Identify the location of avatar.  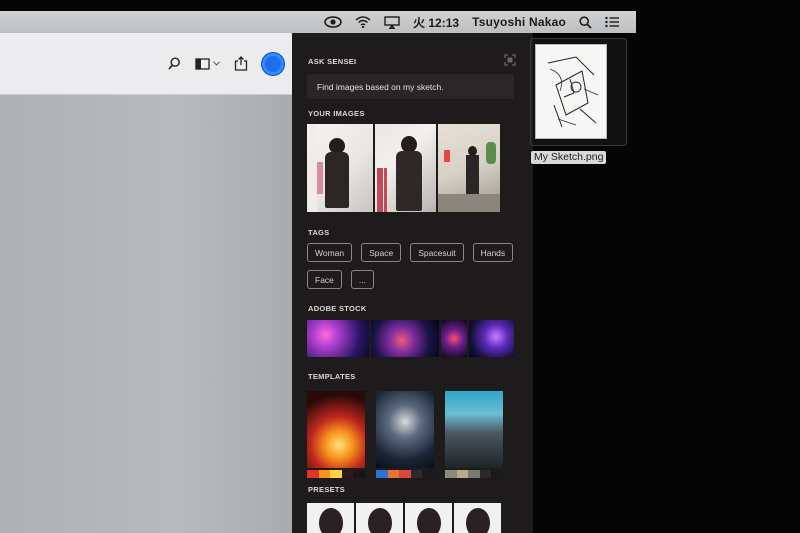
(273, 63).